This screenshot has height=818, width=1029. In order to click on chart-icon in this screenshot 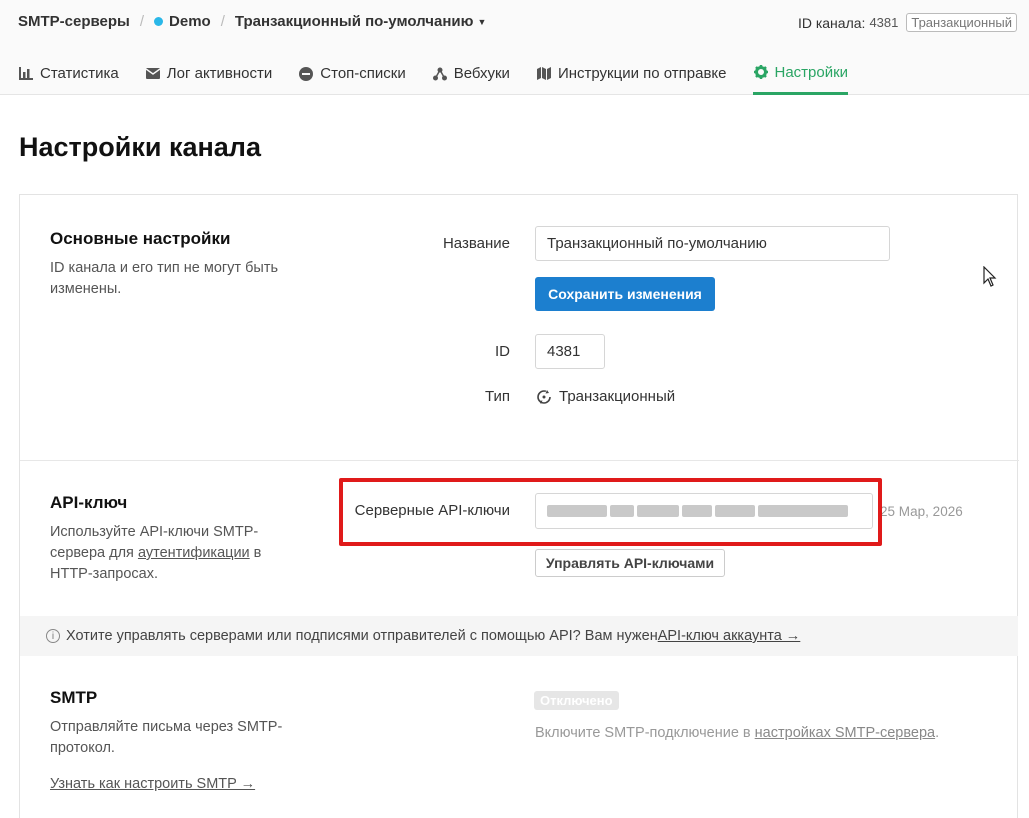, I will do `click(26, 73)`.